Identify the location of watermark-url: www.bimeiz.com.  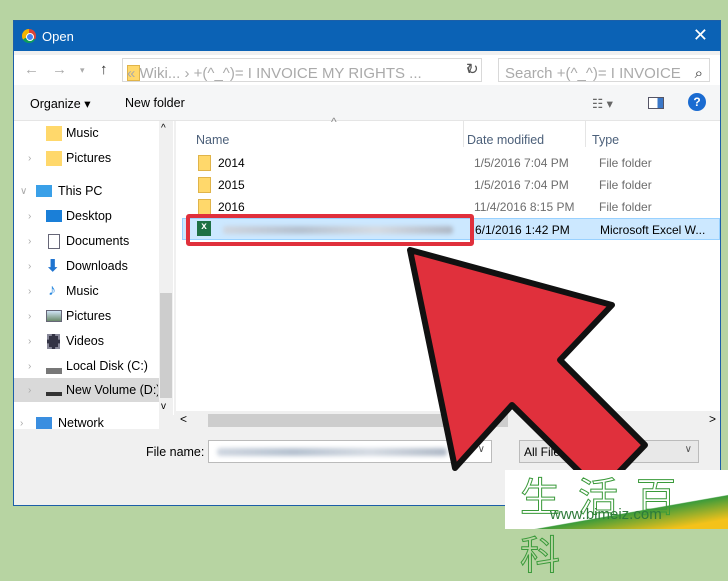
(606, 514).